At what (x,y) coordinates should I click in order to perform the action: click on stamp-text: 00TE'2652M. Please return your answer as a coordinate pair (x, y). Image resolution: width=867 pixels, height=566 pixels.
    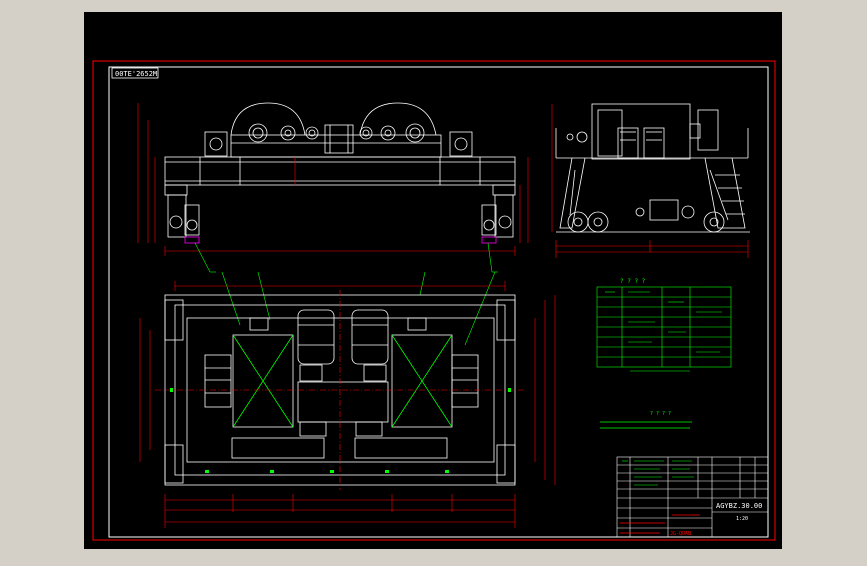
    Looking at the image, I should click on (136, 74).